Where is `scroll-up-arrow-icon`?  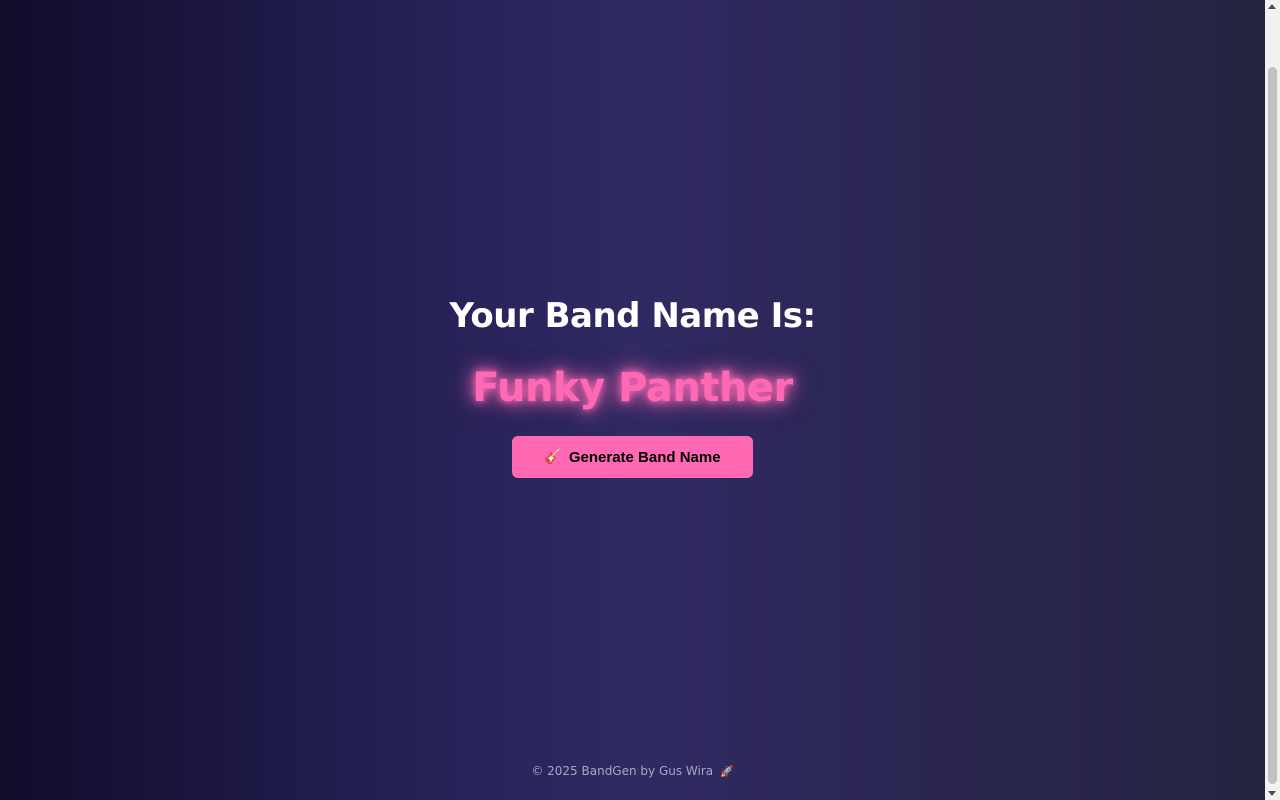 scroll-up-arrow-icon is located at coordinates (1272, 7).